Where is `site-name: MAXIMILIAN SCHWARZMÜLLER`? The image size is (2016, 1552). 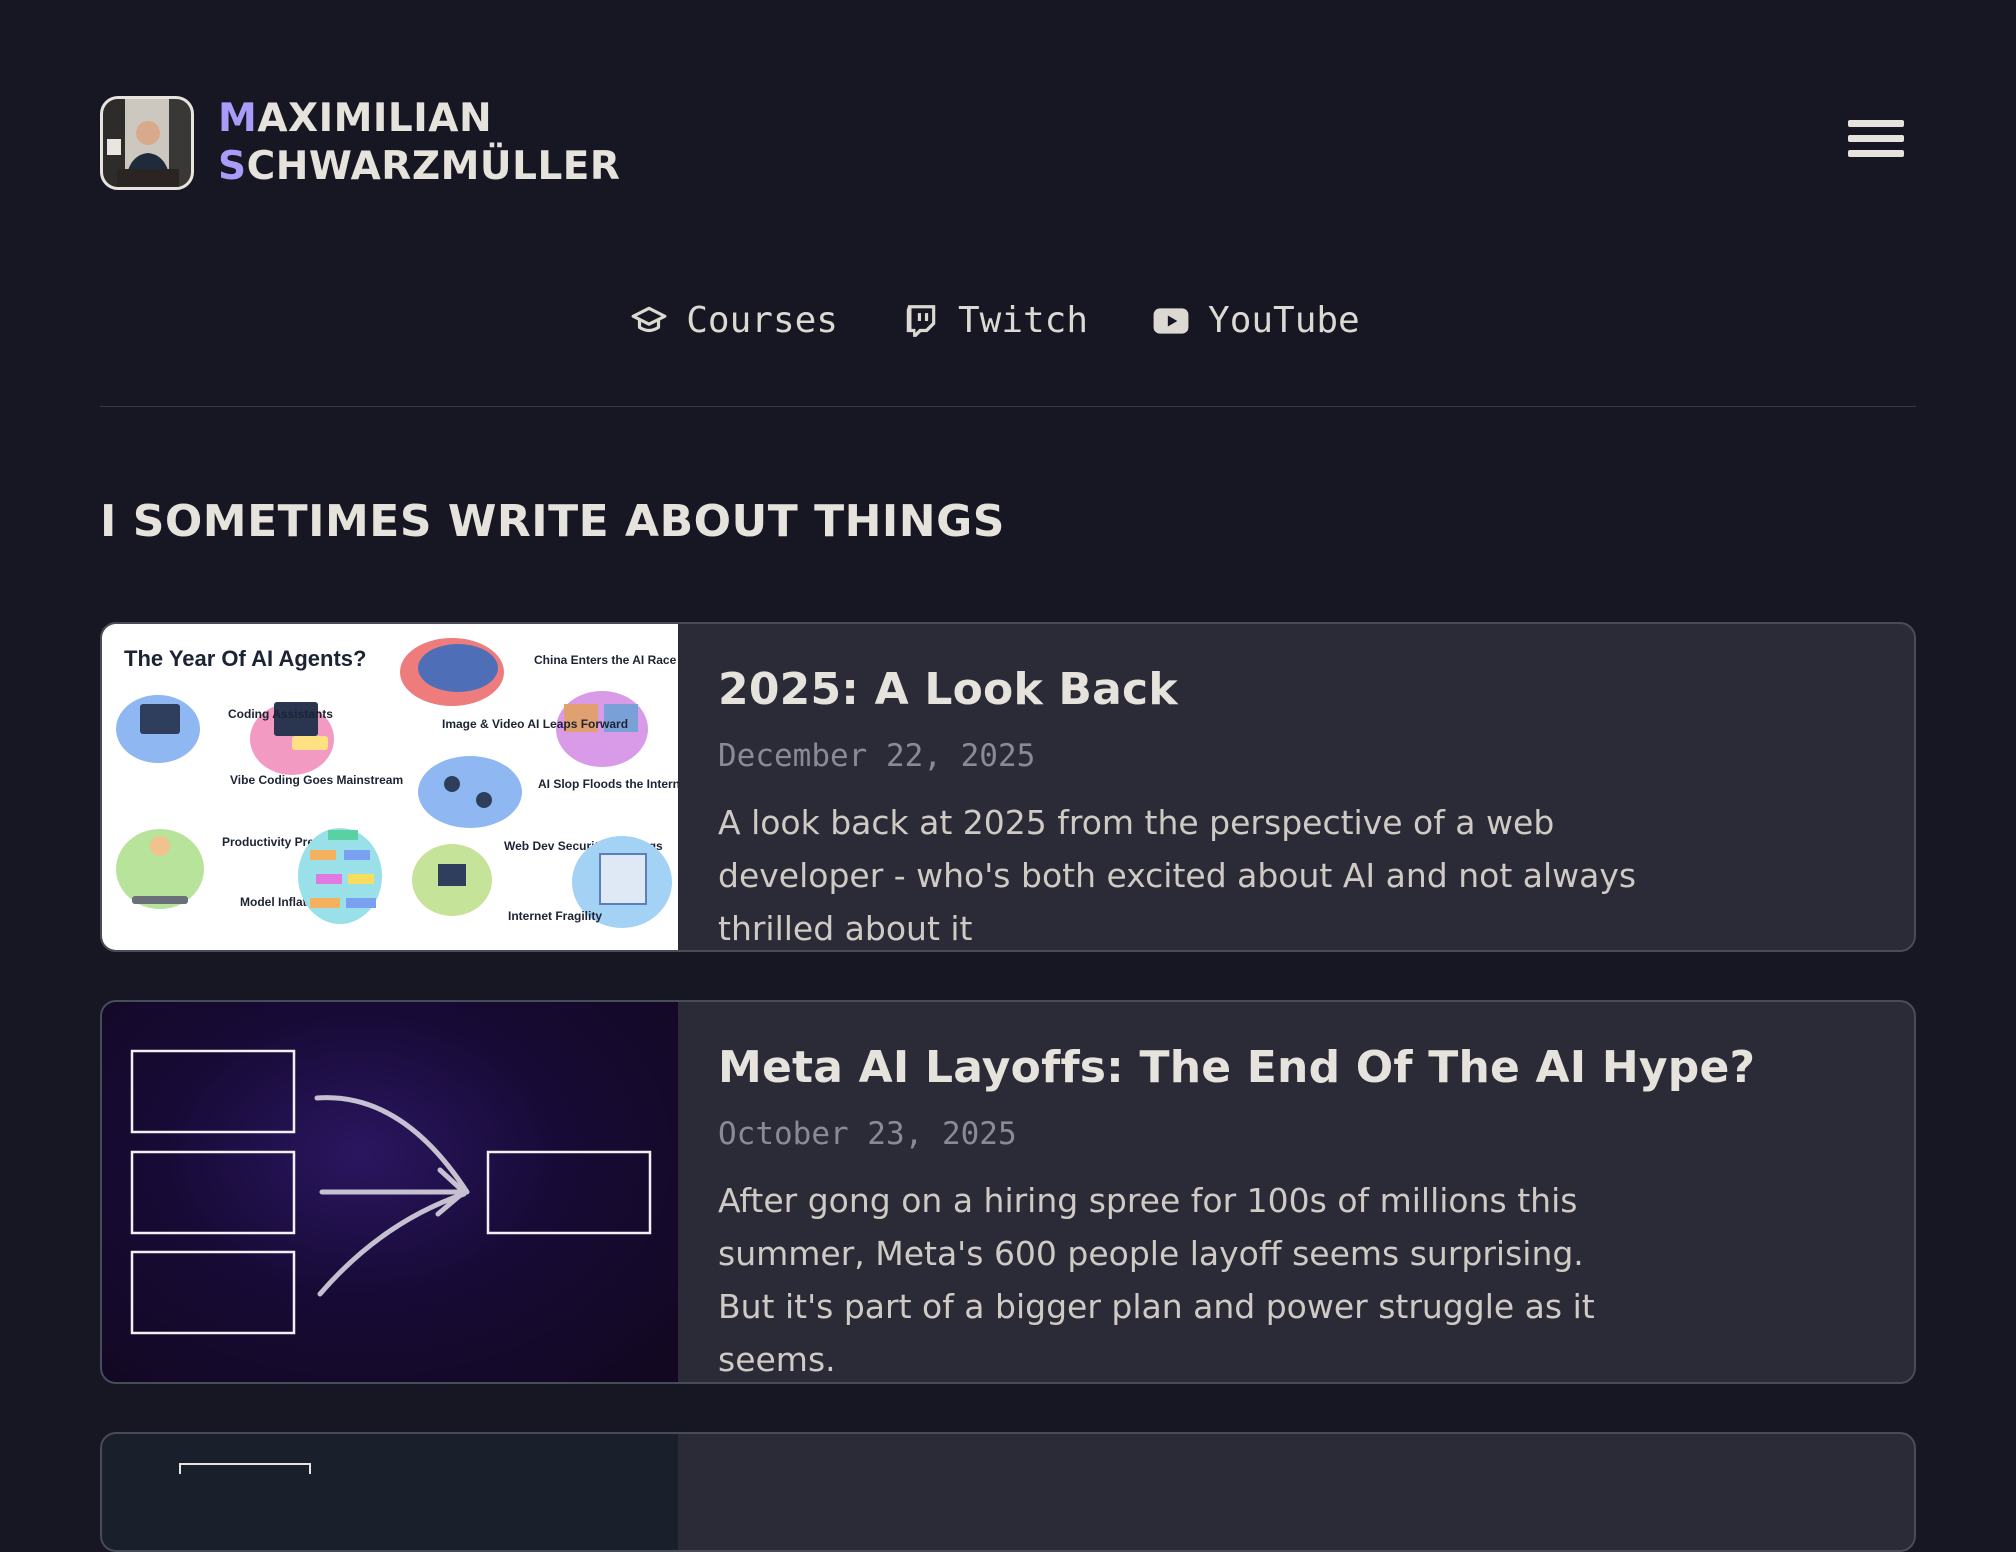
site-name: MAXIMILIAN SCHWARZMÜLLER is located at coordinates (419, 143).